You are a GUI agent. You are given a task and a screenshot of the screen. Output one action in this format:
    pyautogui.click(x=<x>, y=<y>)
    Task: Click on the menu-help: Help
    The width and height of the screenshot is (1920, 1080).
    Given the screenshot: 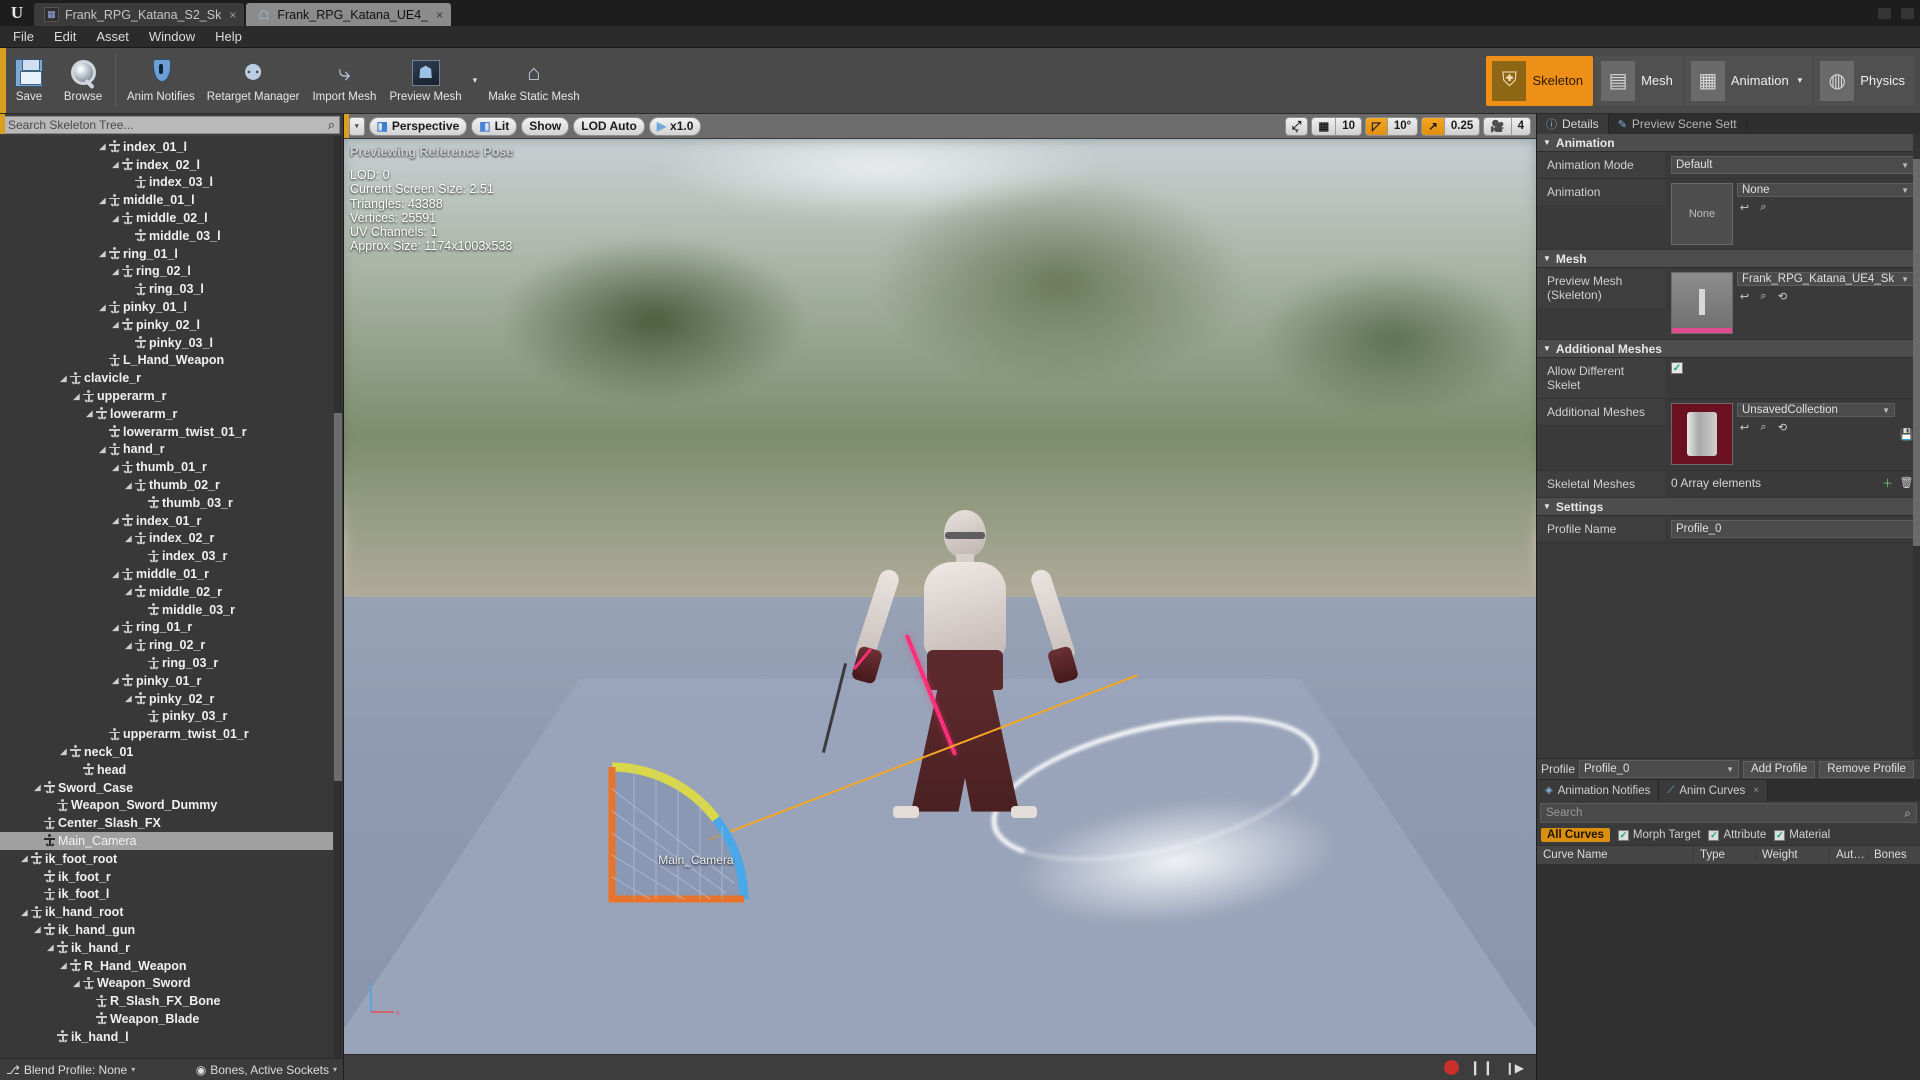 What is the action you would take?
    pyautogui.click(x=228, y=36)
    